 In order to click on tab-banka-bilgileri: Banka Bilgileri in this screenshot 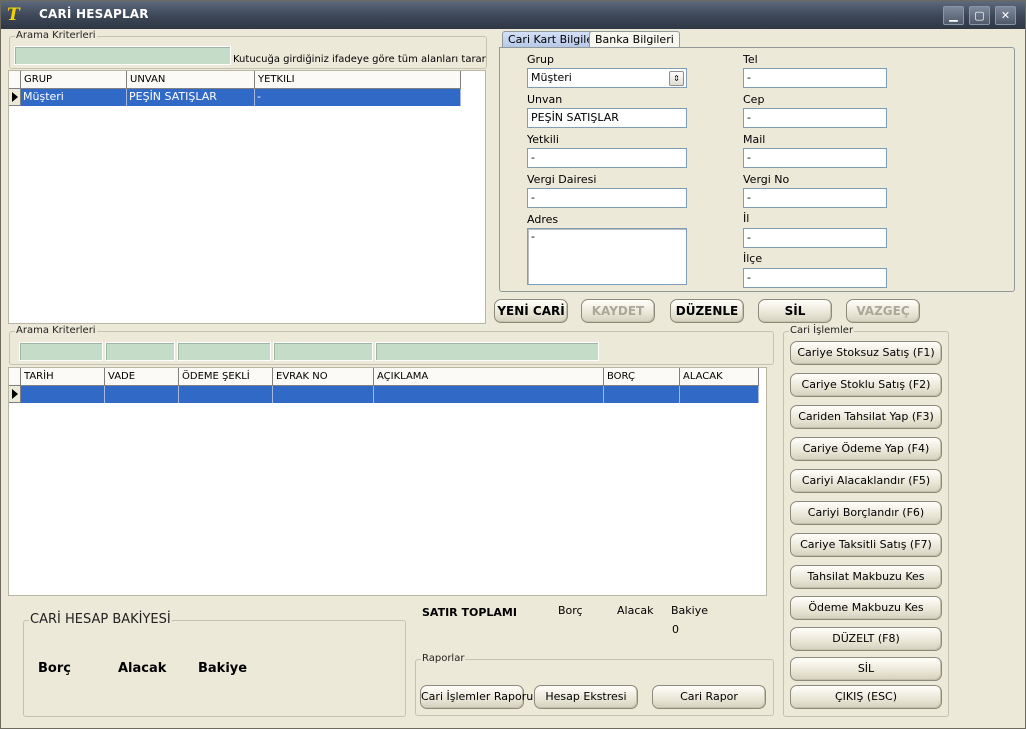, I will do `click(634, 39)`.